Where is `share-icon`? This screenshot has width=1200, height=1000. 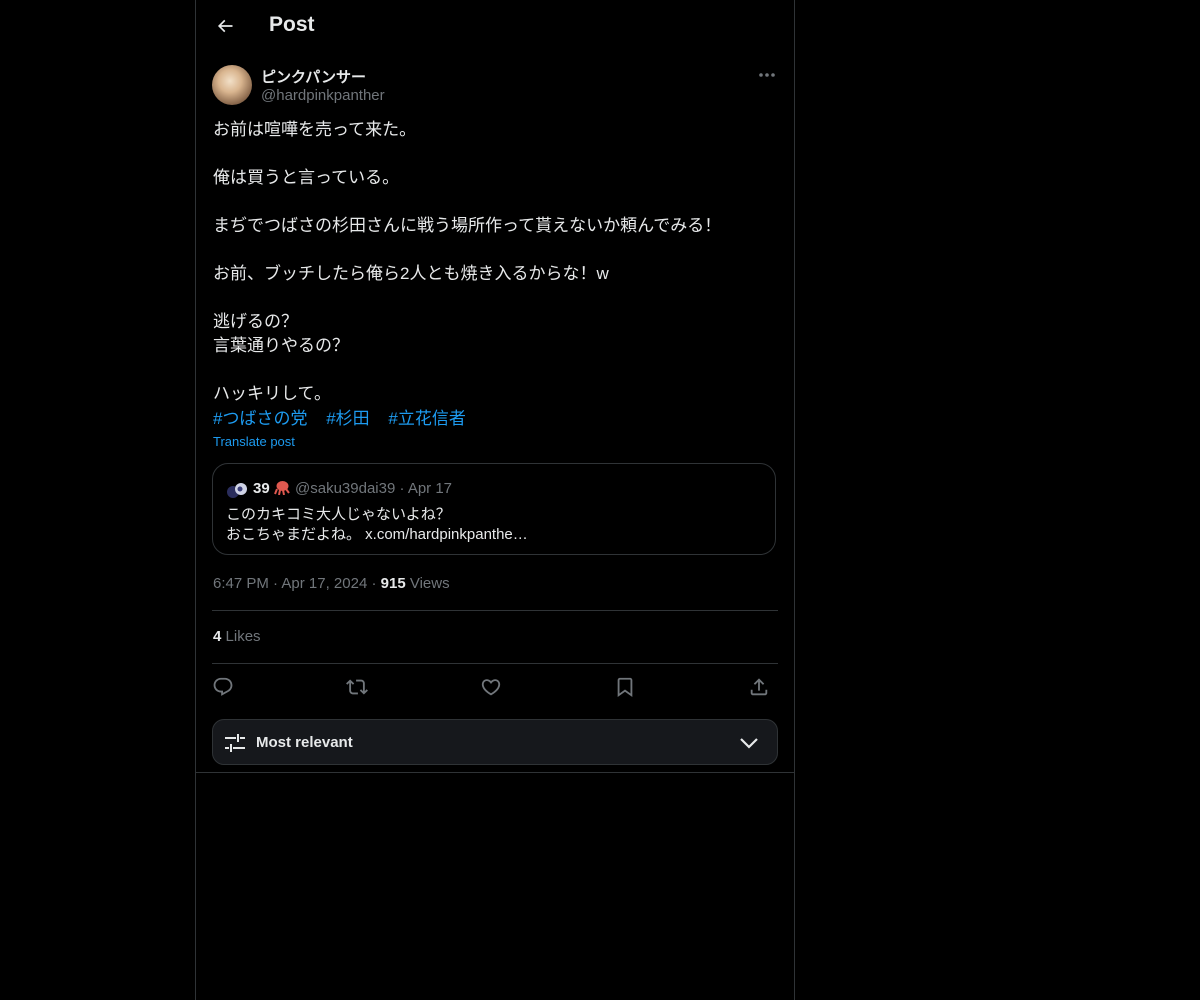 share-icon is located at coordinates (759, 687).